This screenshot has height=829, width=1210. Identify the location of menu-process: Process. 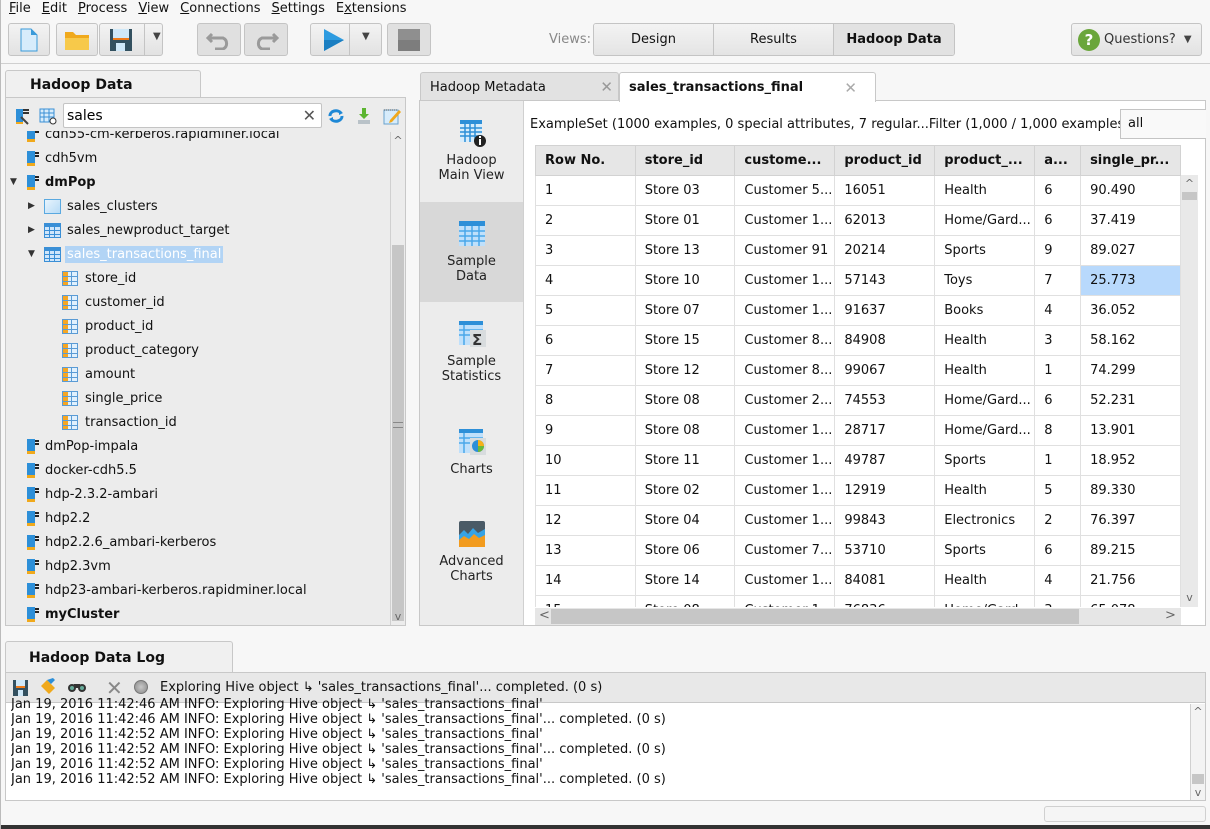
(102, 8).